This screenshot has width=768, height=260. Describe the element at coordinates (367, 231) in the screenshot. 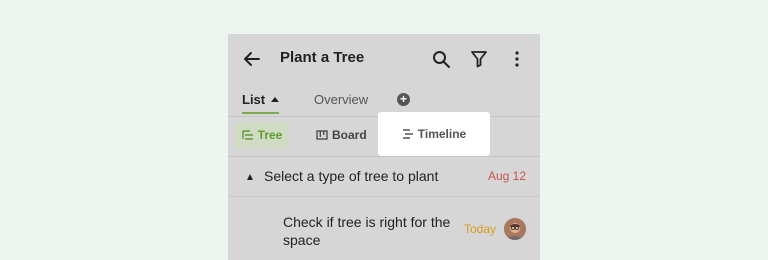

I see `subtask-title: Check if tree is right for the space` at that location.